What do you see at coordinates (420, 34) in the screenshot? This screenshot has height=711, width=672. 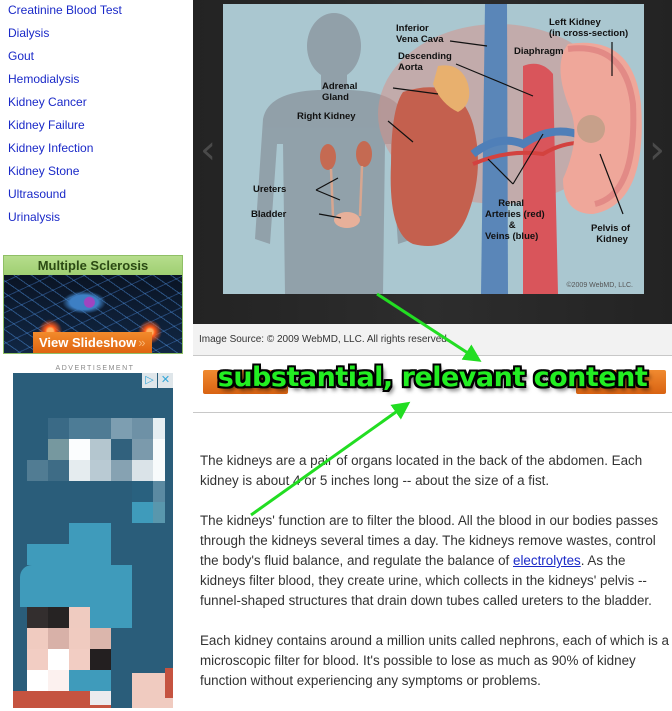 I see `label-inferior-vena-cava: Inferior Vena Cava` at bounding box center [420, 34].